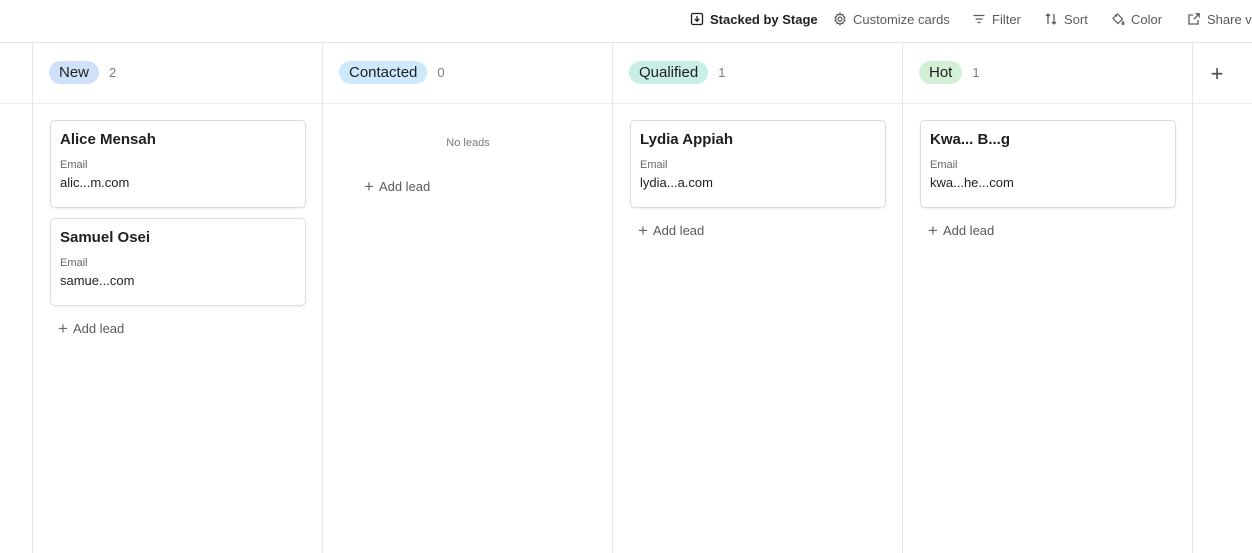 Image resolution: width=1252 pixels, height=553 pixels. Describe the element at coordinates (972, 182) in the screenshot. I see `email-value: kwa...he...com` at that location.